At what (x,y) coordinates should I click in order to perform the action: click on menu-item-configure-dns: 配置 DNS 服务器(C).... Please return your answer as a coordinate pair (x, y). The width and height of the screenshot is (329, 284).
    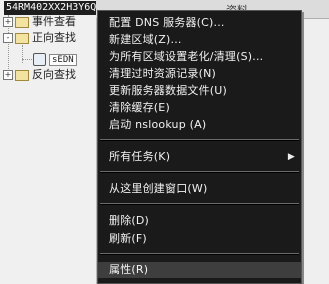
    Looking at the image, I should click on (199, 23).